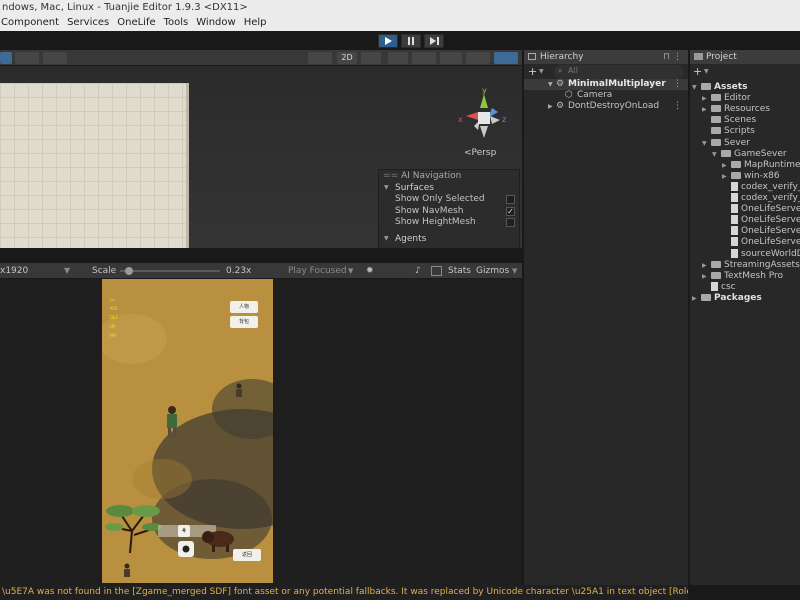 The width and height of the screenshot is (800, 600). I want to click on show-navmesh-checkbox: ✓, so click(510, 211).